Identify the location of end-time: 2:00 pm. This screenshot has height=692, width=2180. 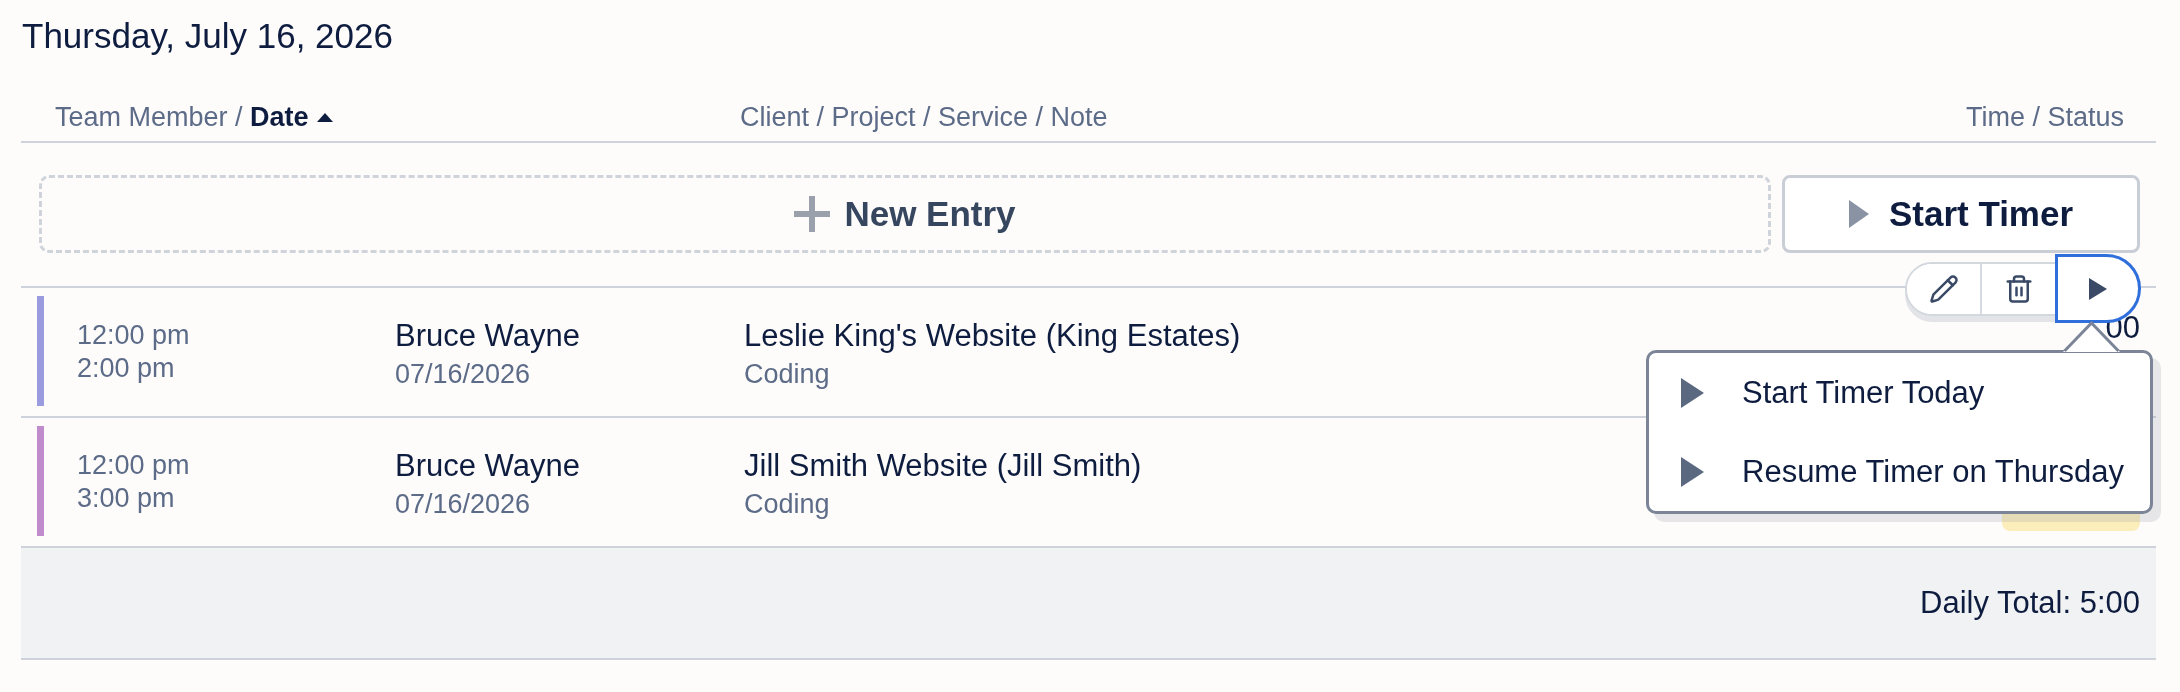
(126, 368).